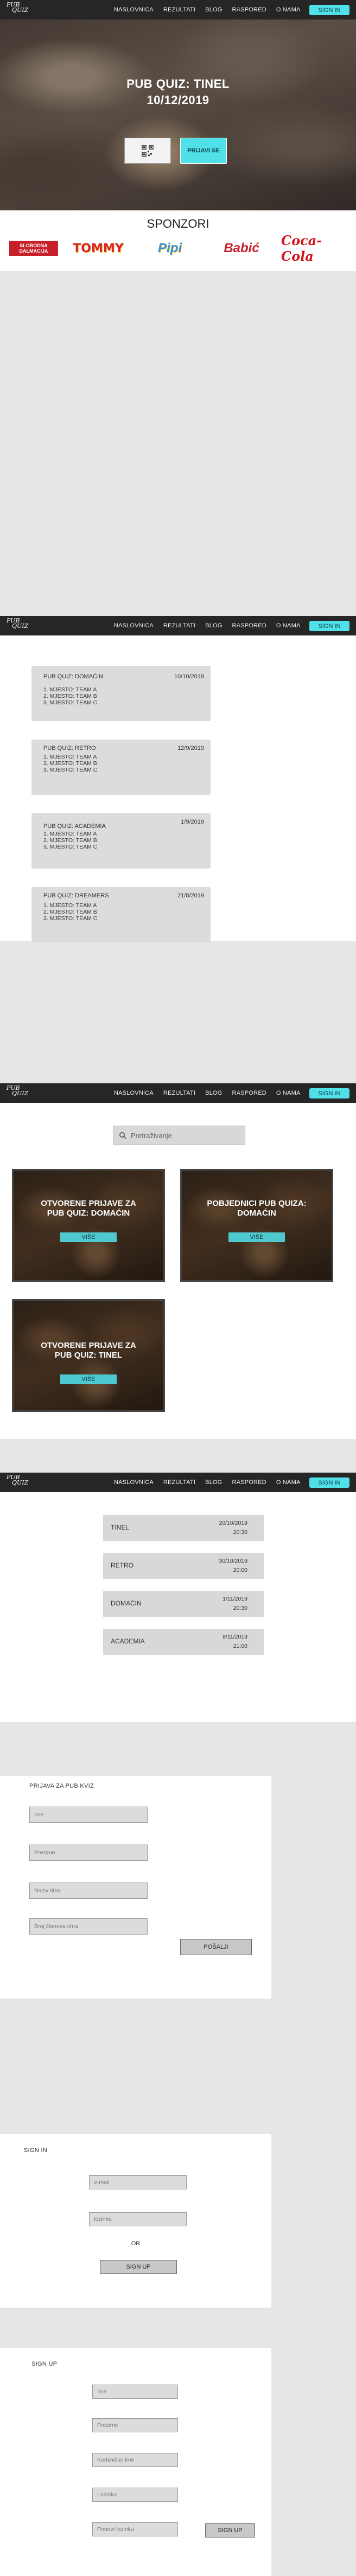 Image resolution: width=356 pixels, height=2576 pixels. What do you see at coordinates (257, 1214) in the screenshot?
I see `blog-card-title-line2: DOMAĆIN` at bounding box center [257, 1214].